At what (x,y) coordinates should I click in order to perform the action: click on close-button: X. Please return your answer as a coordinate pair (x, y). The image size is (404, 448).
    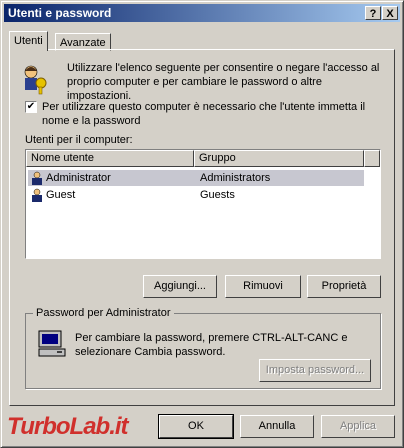
    Looking at the image, I should click on (390, 13).